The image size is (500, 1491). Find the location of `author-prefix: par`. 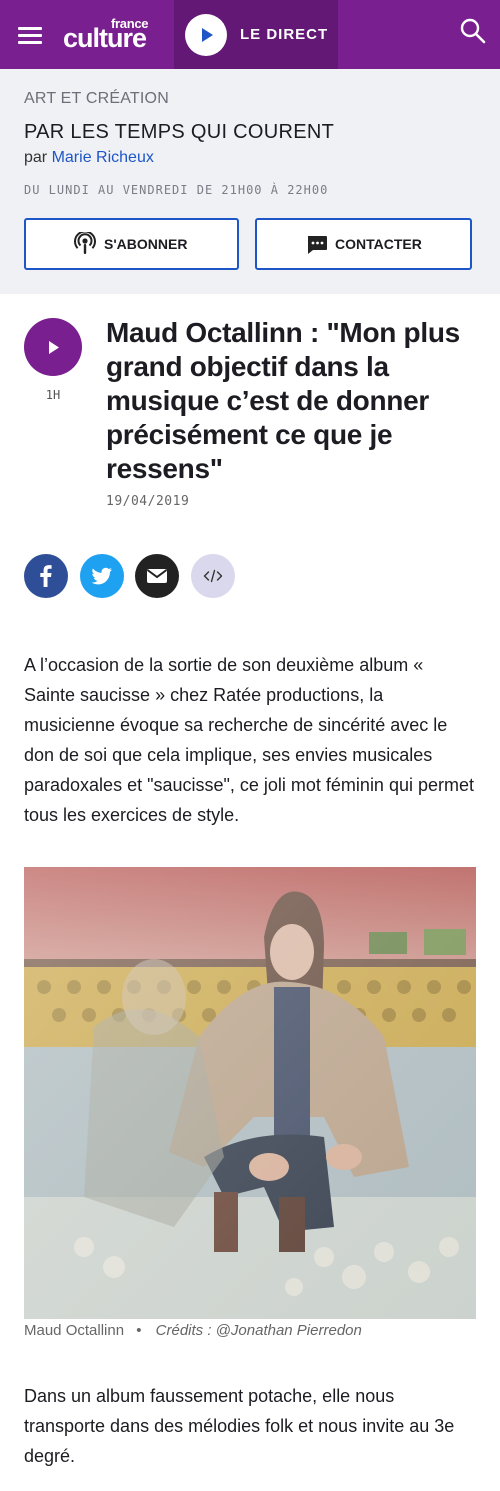

author-prefix: par is located at coordinates (36, 157).